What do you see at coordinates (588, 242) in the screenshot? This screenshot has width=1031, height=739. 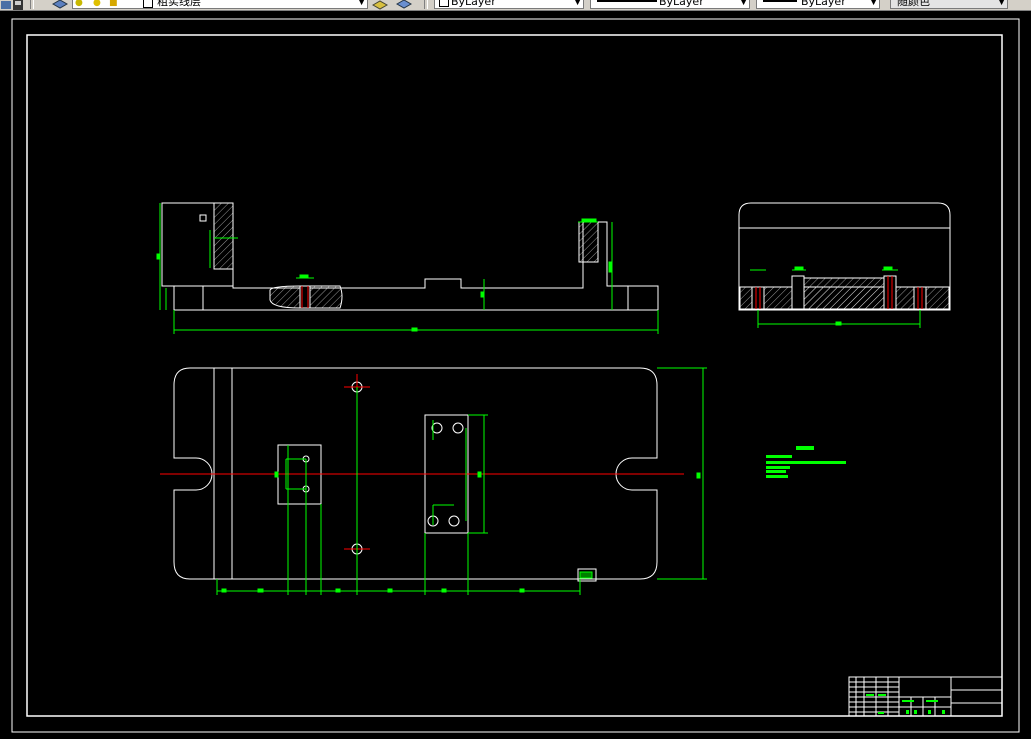 I see `right-upright-hatch` at bounding box center [588, 242].